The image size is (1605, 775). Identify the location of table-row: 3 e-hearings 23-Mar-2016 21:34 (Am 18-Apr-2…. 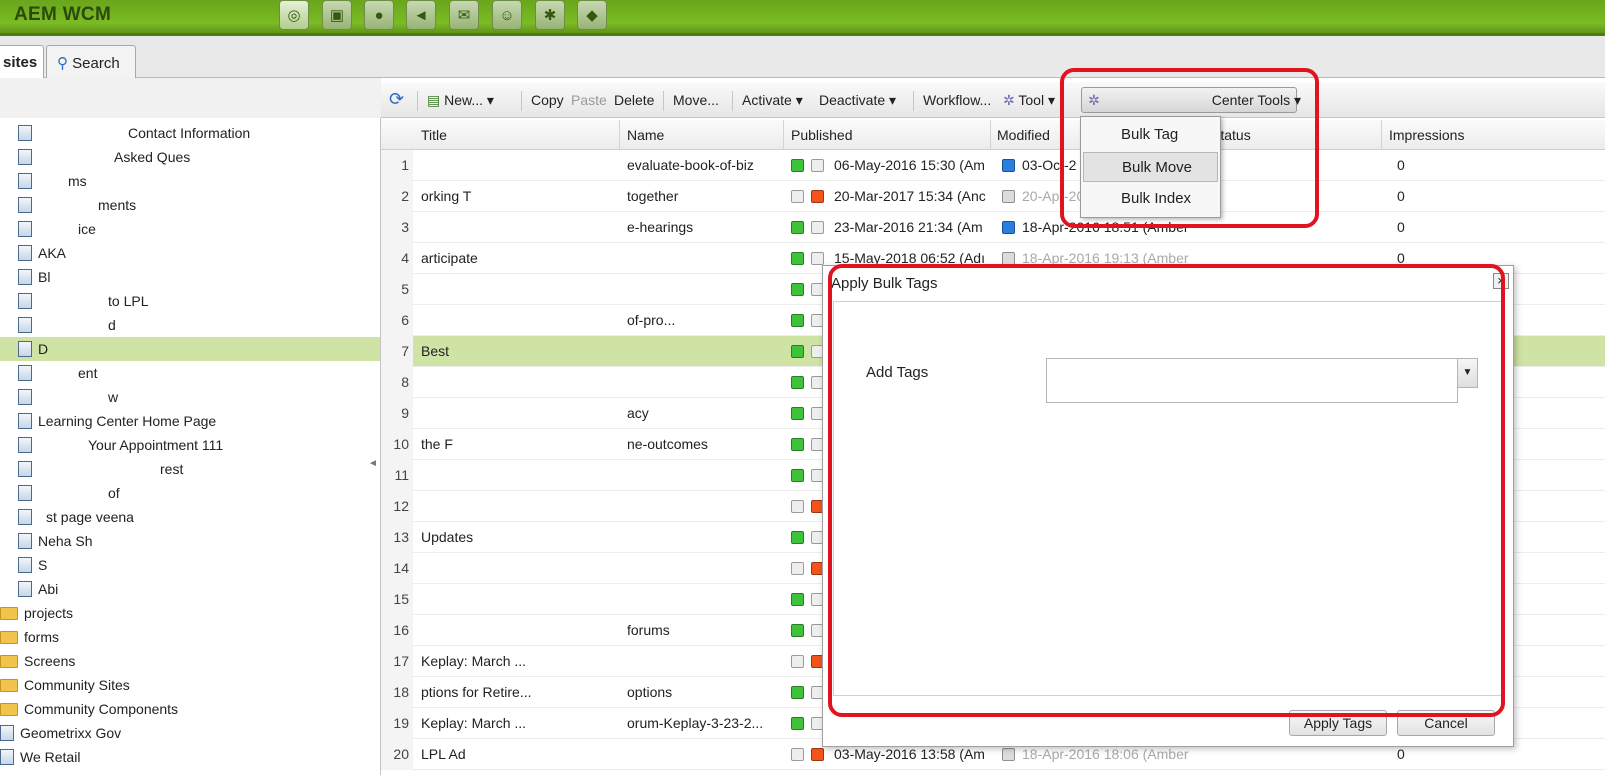
(993, 227).